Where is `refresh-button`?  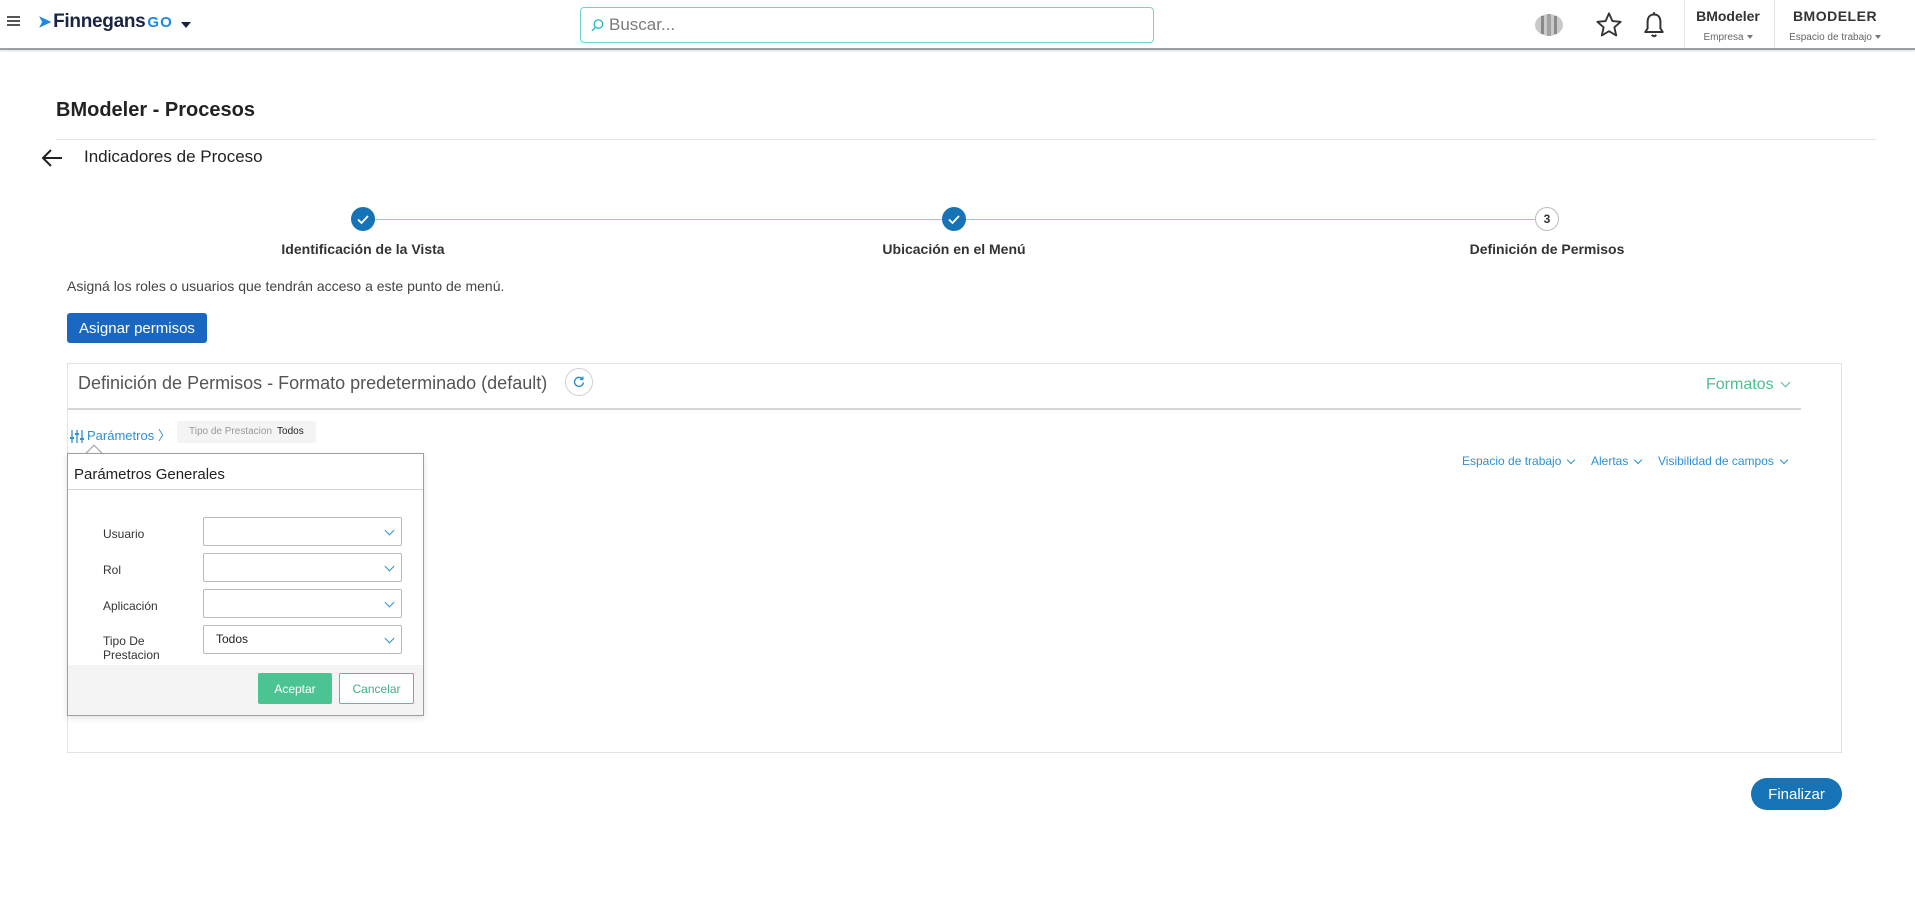
refresh-button is located at coordinates (579, 382).